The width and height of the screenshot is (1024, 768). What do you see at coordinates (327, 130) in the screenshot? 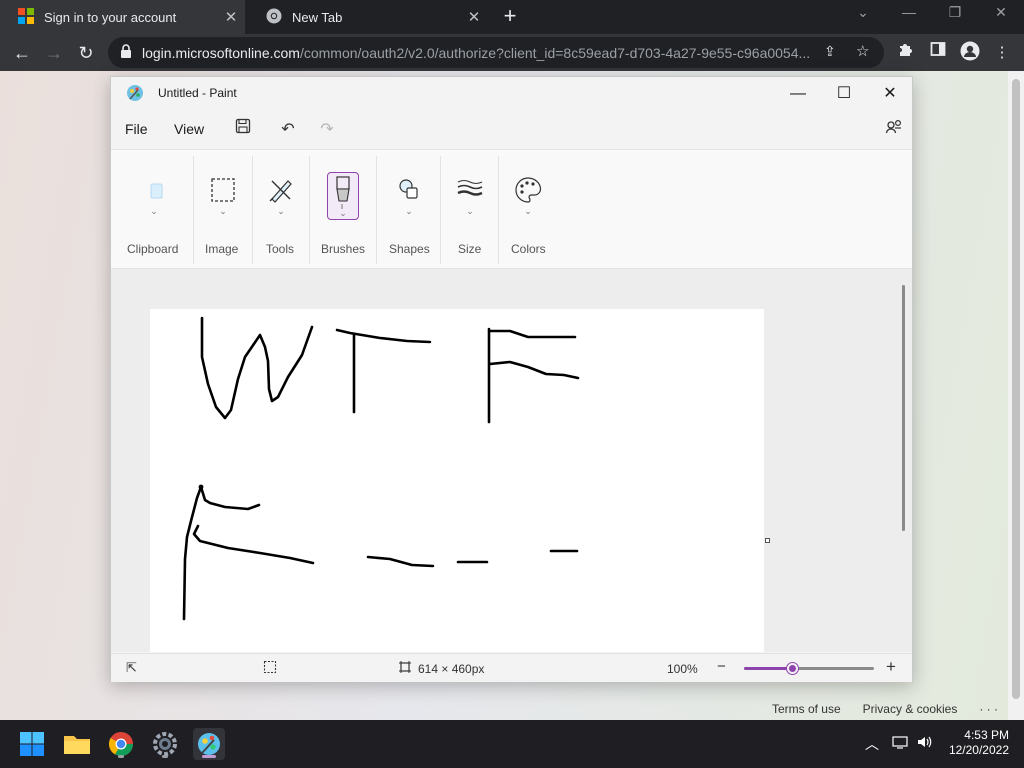
I see `redo-icon: ↷` at bounding box center [327, 130].